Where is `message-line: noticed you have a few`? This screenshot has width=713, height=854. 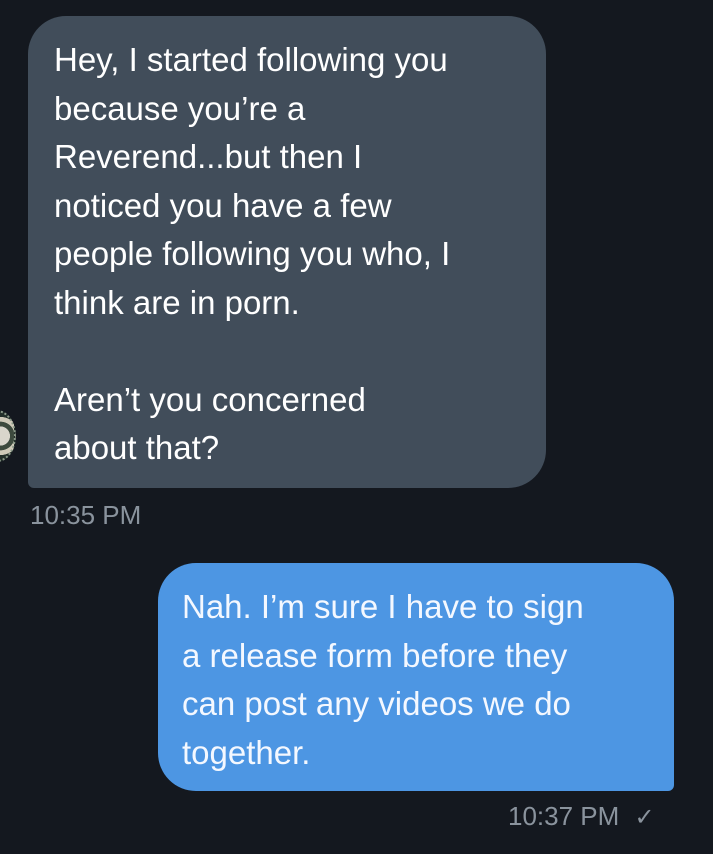 message-line: noticed you have a few is located at coordinates (223, 205).